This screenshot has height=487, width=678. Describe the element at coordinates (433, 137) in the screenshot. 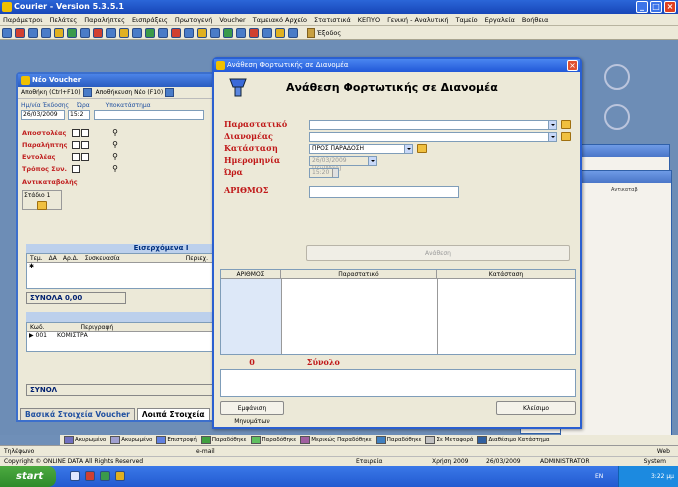

I see `courier-select` at that location.